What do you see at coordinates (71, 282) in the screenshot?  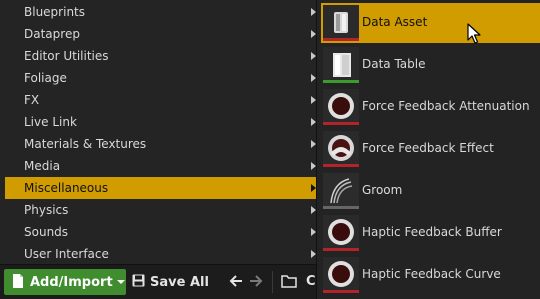 I see `add-import-label: Add/Import` at bounding box center [71, 282].